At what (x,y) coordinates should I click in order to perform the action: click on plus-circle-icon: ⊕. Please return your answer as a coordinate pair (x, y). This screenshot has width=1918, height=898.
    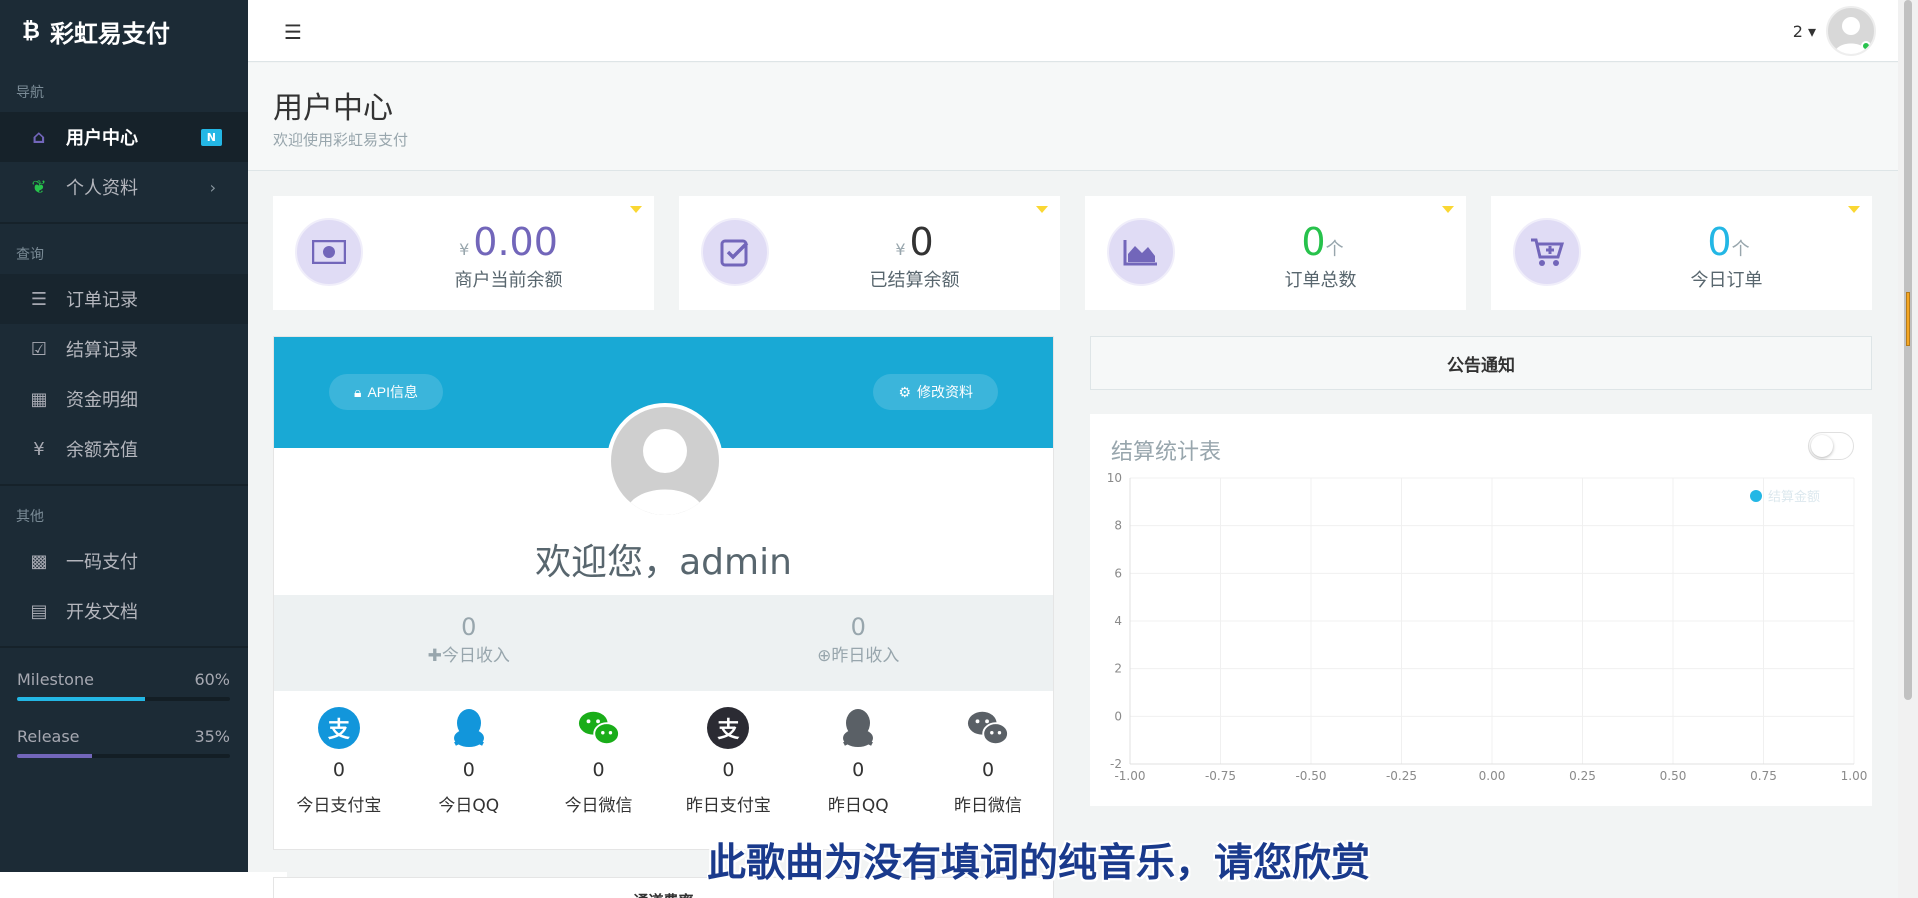
    Looking at the image, I should click on (824, 656).